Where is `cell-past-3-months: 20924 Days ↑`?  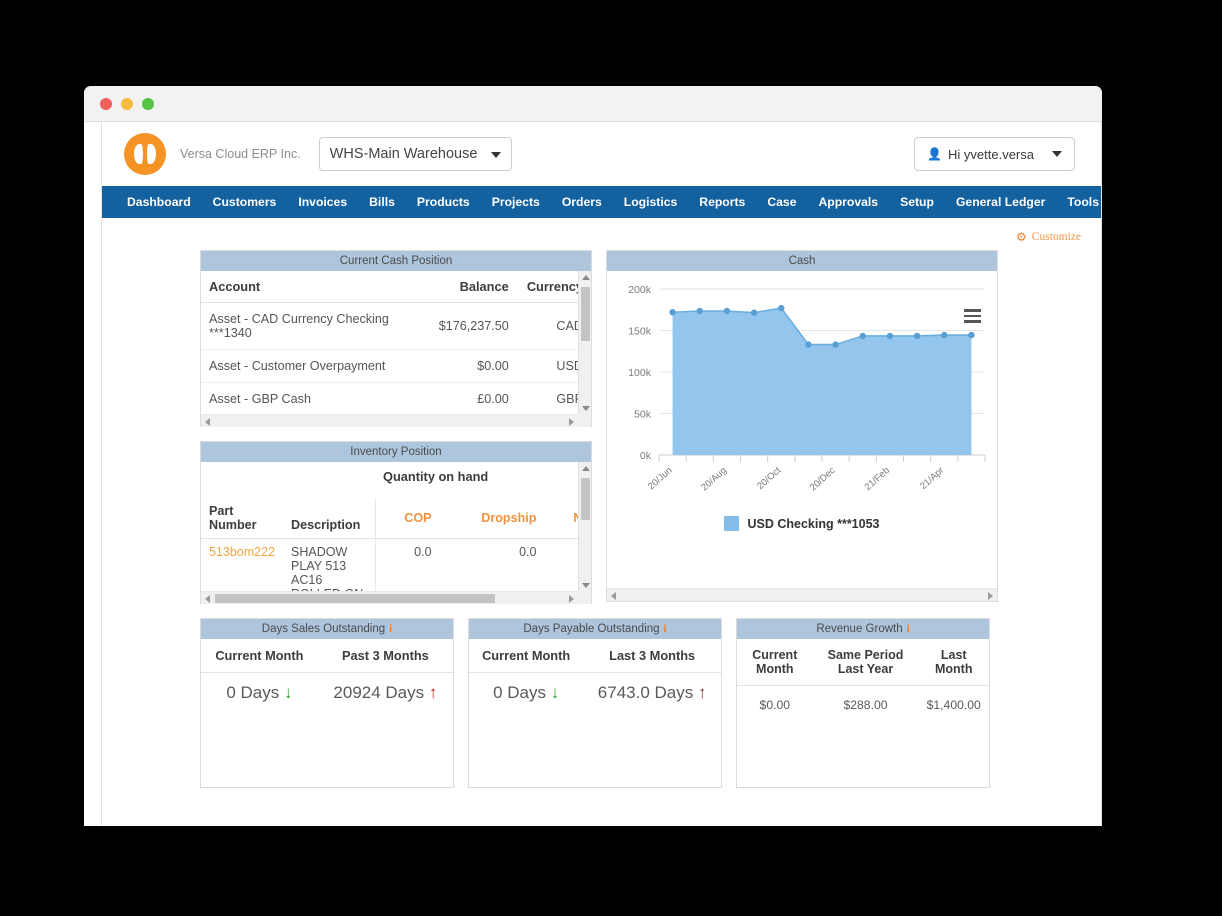
cell-past-3-months: 20924 Days ↑ is located at coordinates (385, 693).